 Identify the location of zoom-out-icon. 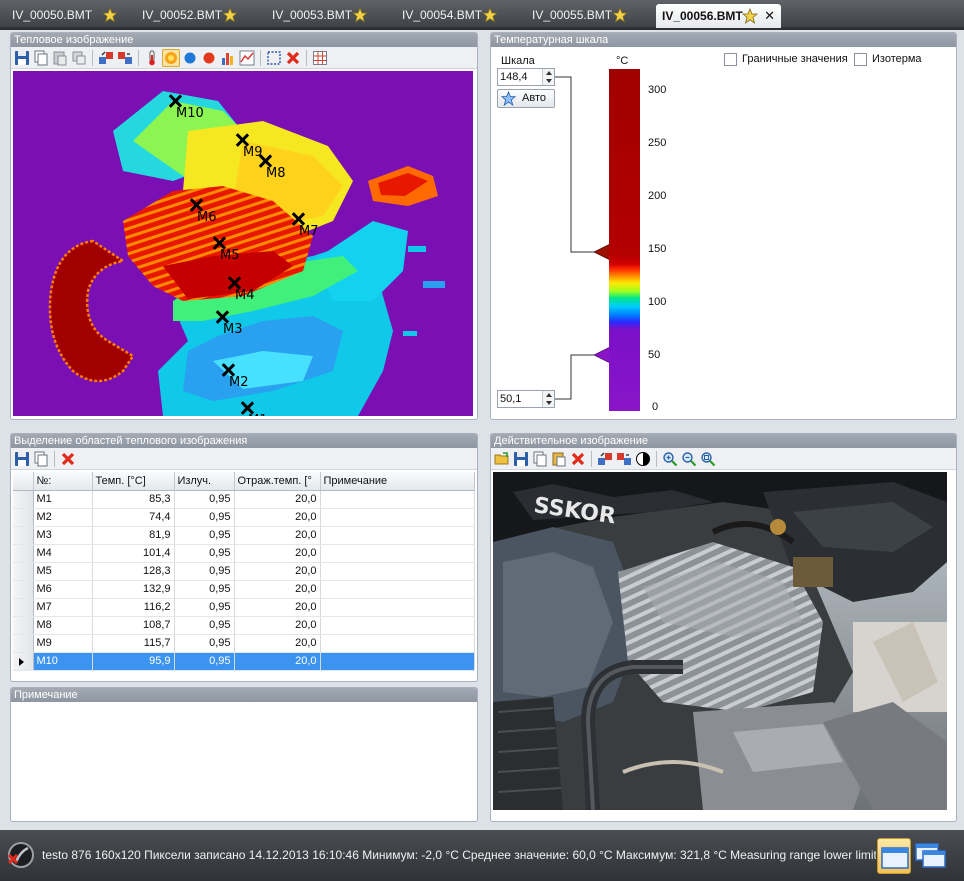
(689, 459).